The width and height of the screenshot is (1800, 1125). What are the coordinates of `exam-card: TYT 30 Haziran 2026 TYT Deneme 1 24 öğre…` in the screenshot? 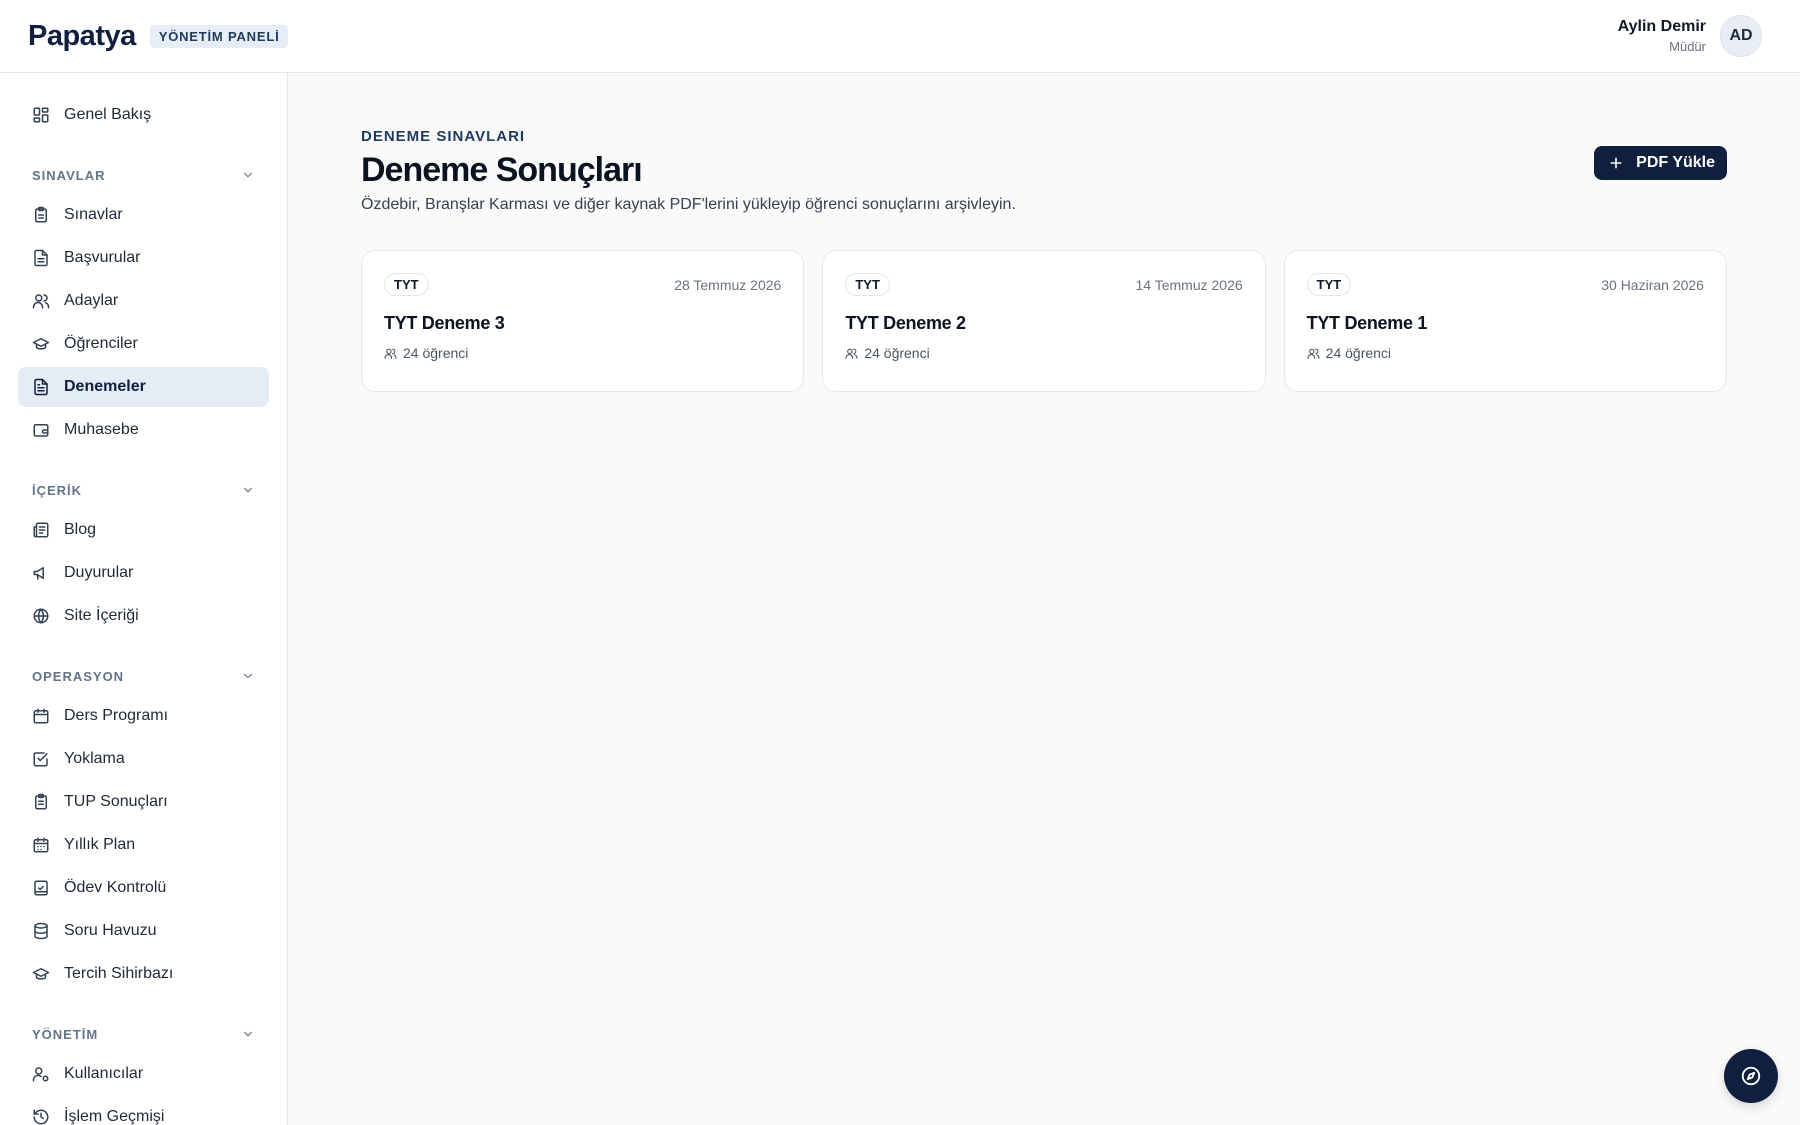 It's located at (1505, 321).